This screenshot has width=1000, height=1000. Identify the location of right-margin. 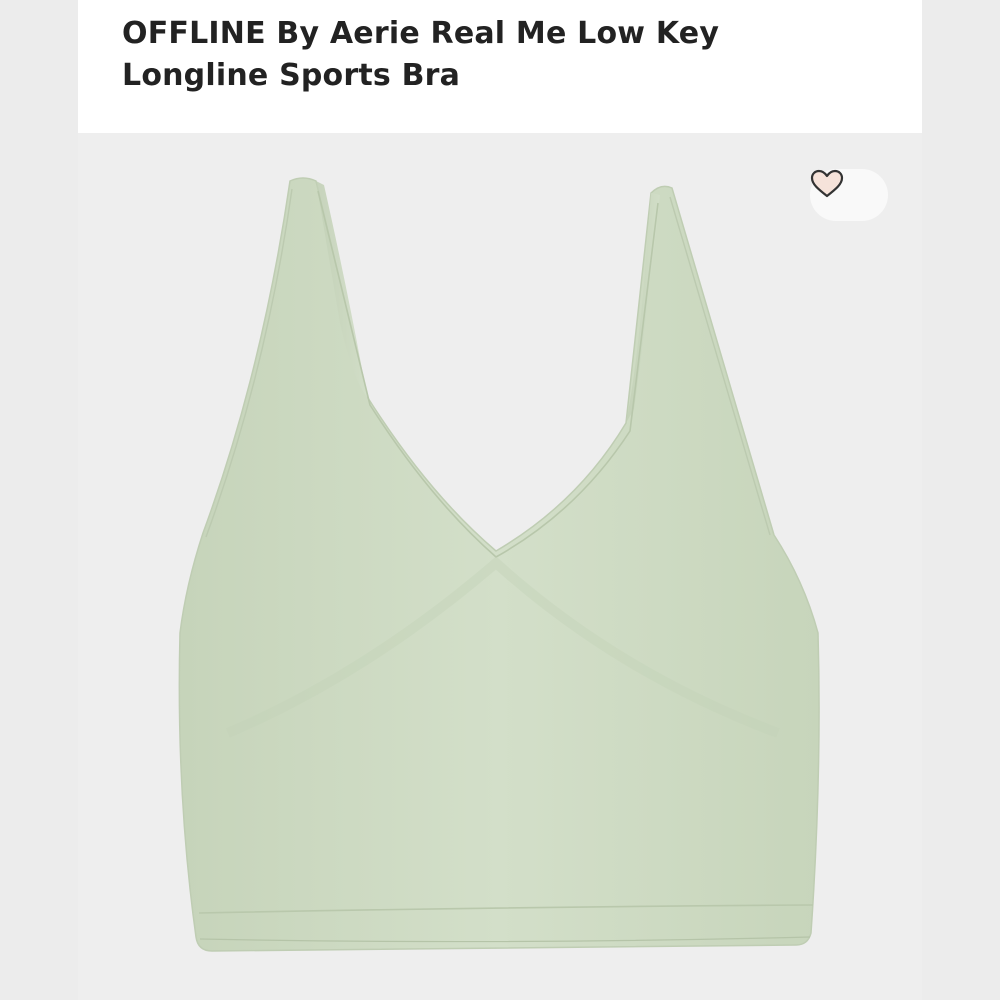
(961, 500).